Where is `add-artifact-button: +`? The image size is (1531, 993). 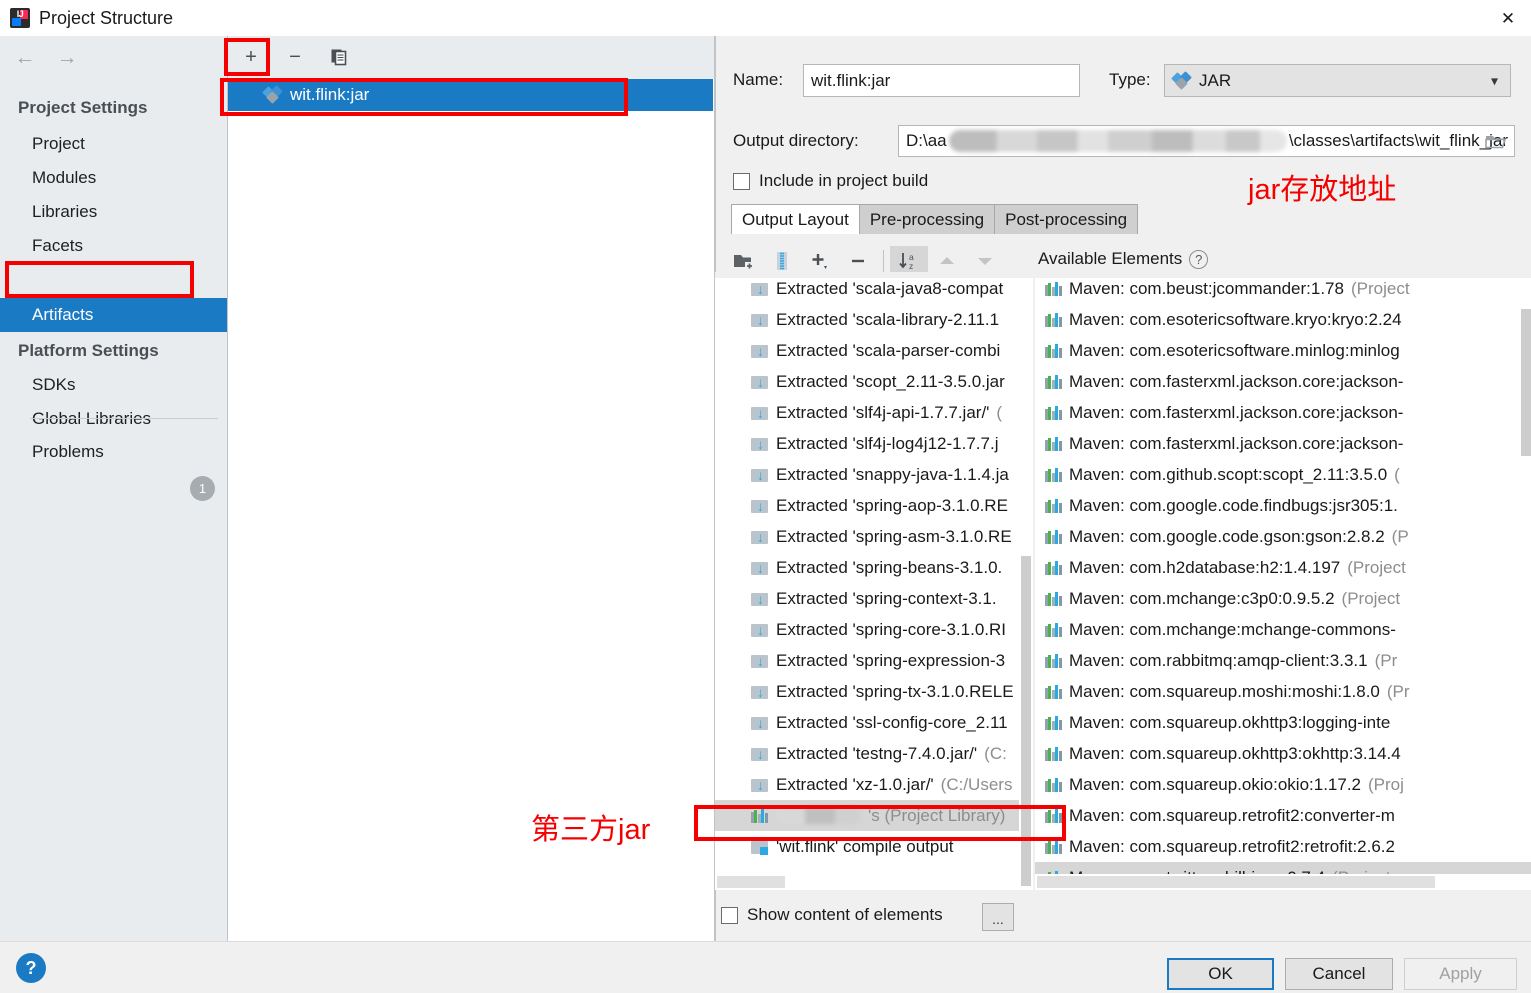 add-artifact-button: + is located at coordinates (251, 57).